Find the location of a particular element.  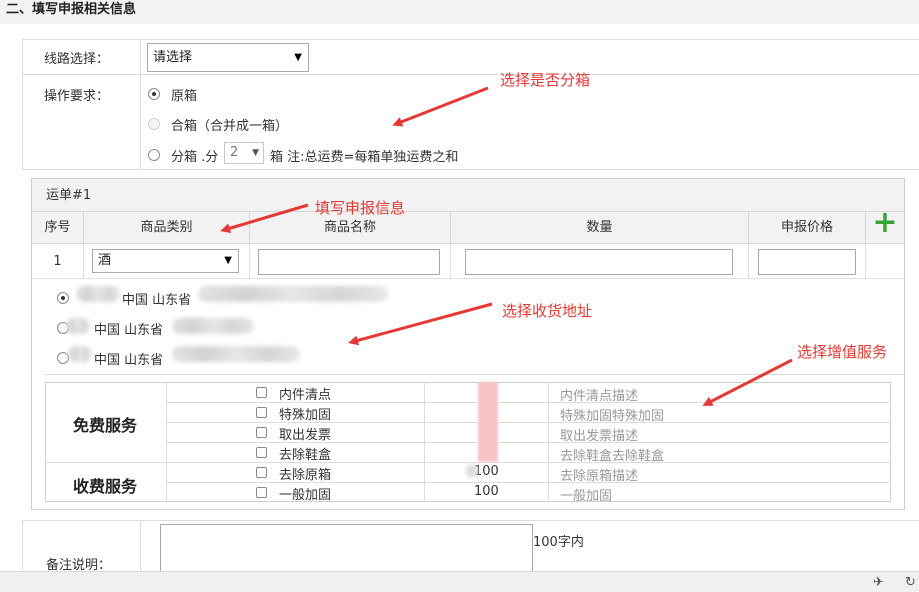

arrow-address is located at coordinates (420, 324).